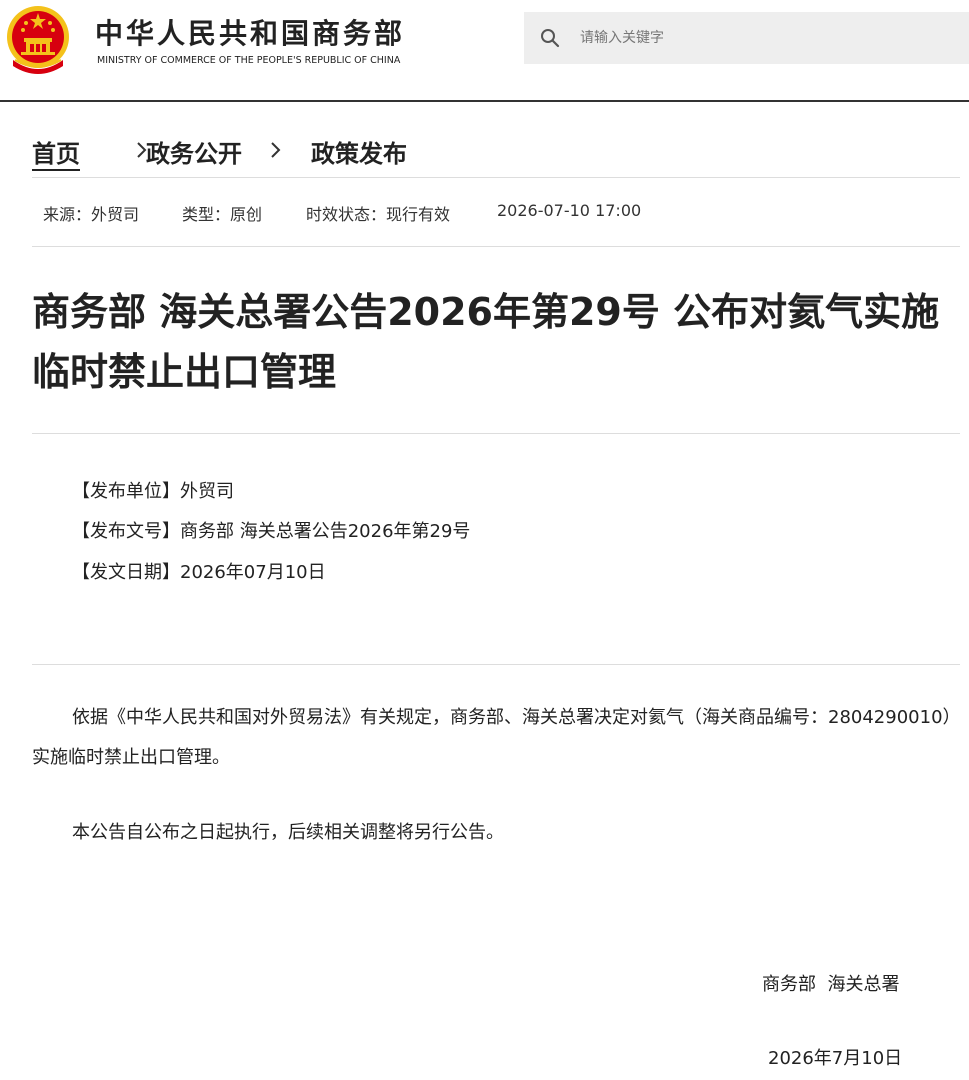  Describe the element at coordinates (91, 214) in the screenshot. I see `meta-source: 来源：外贸司` at that location.